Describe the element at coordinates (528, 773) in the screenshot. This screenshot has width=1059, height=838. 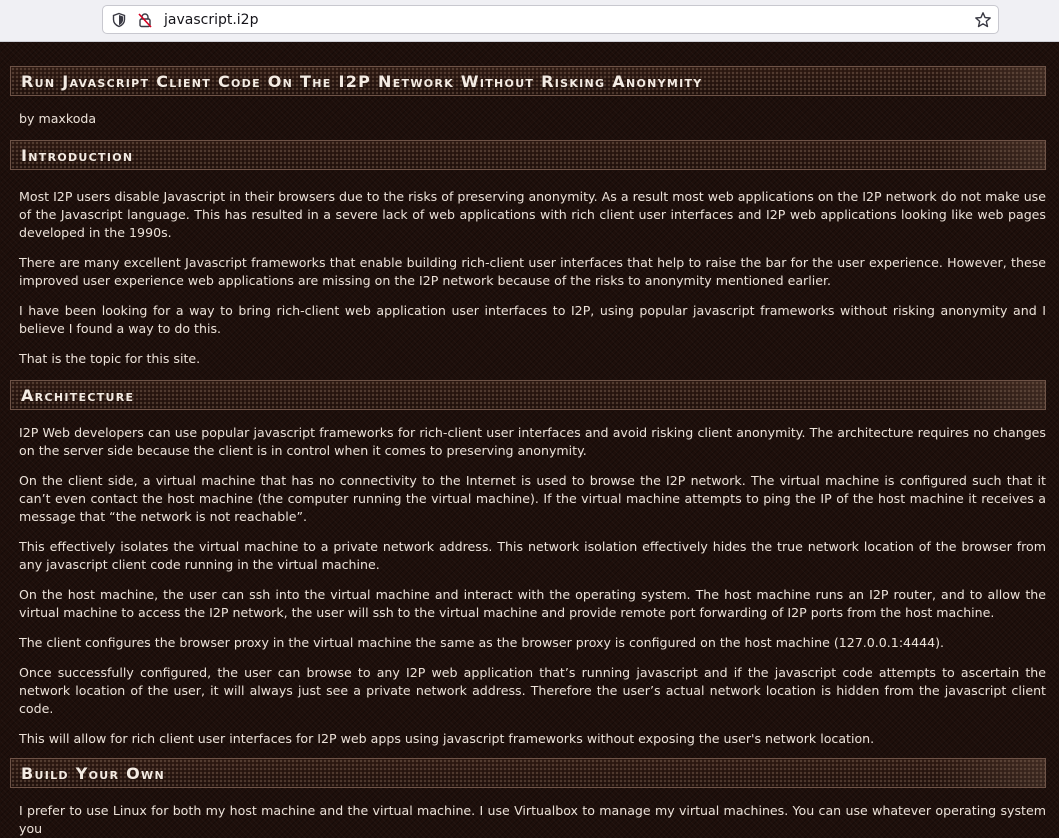
I see `section-heading-build-your-own: Build Your Own` at that location.